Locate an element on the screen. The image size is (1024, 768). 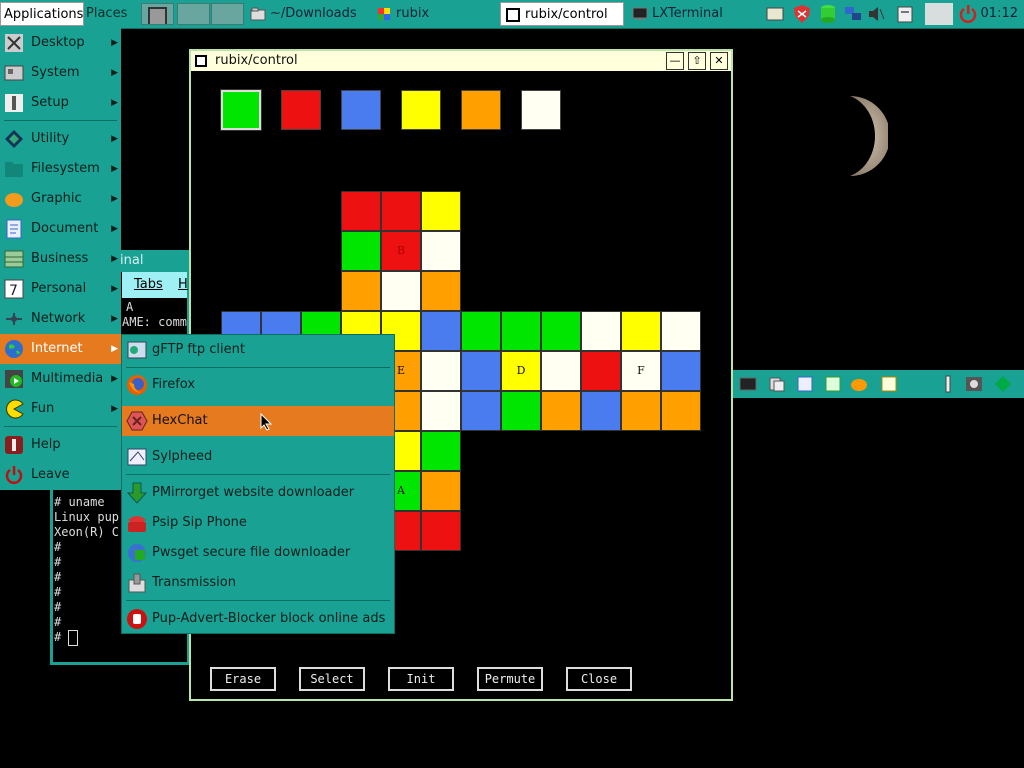
select-button: Select is located at coordinates (332, 679).